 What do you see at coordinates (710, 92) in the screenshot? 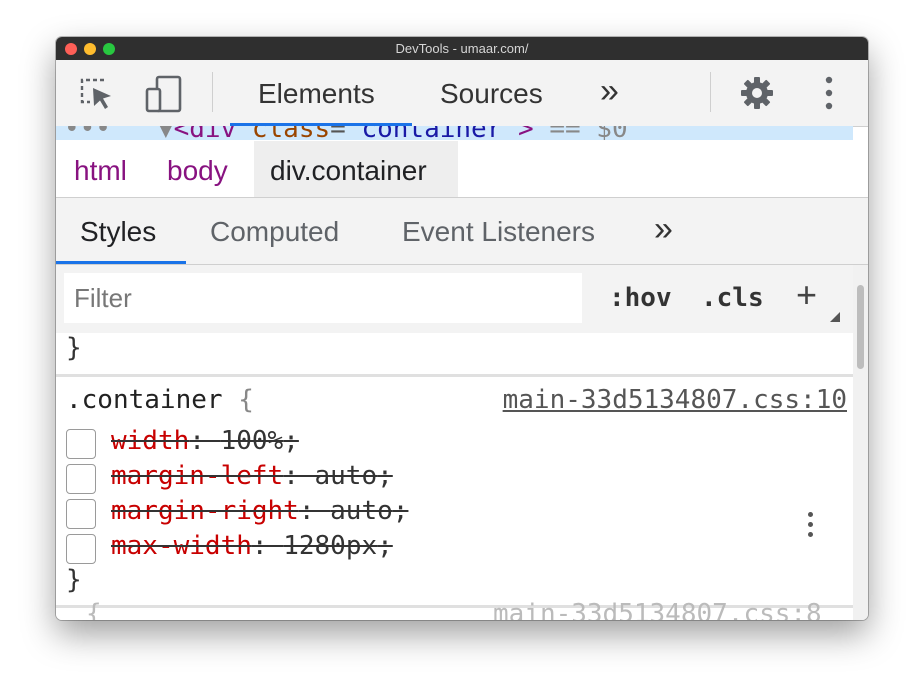
I see `toolbar-separator-right` at bounding box center [710, 92].